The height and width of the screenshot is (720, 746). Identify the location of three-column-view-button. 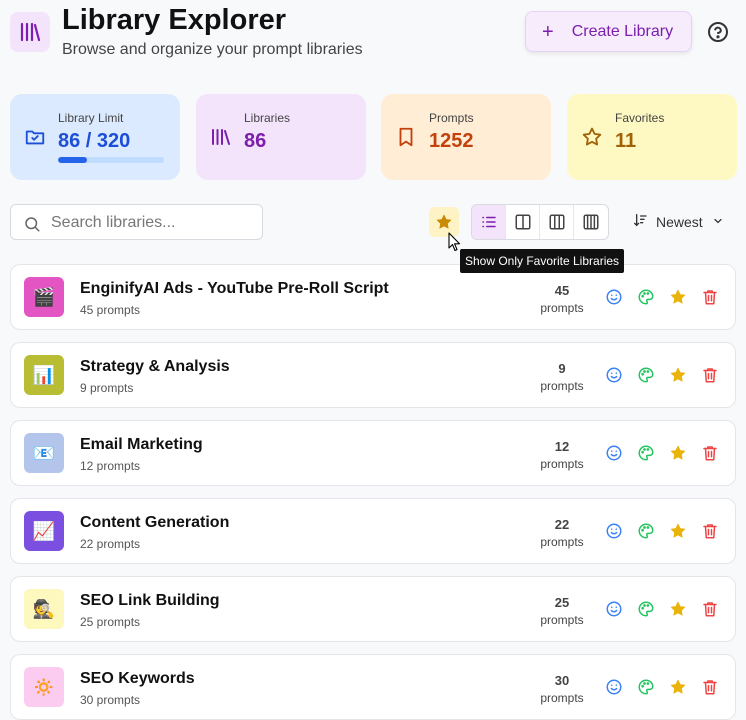
(557, 222).